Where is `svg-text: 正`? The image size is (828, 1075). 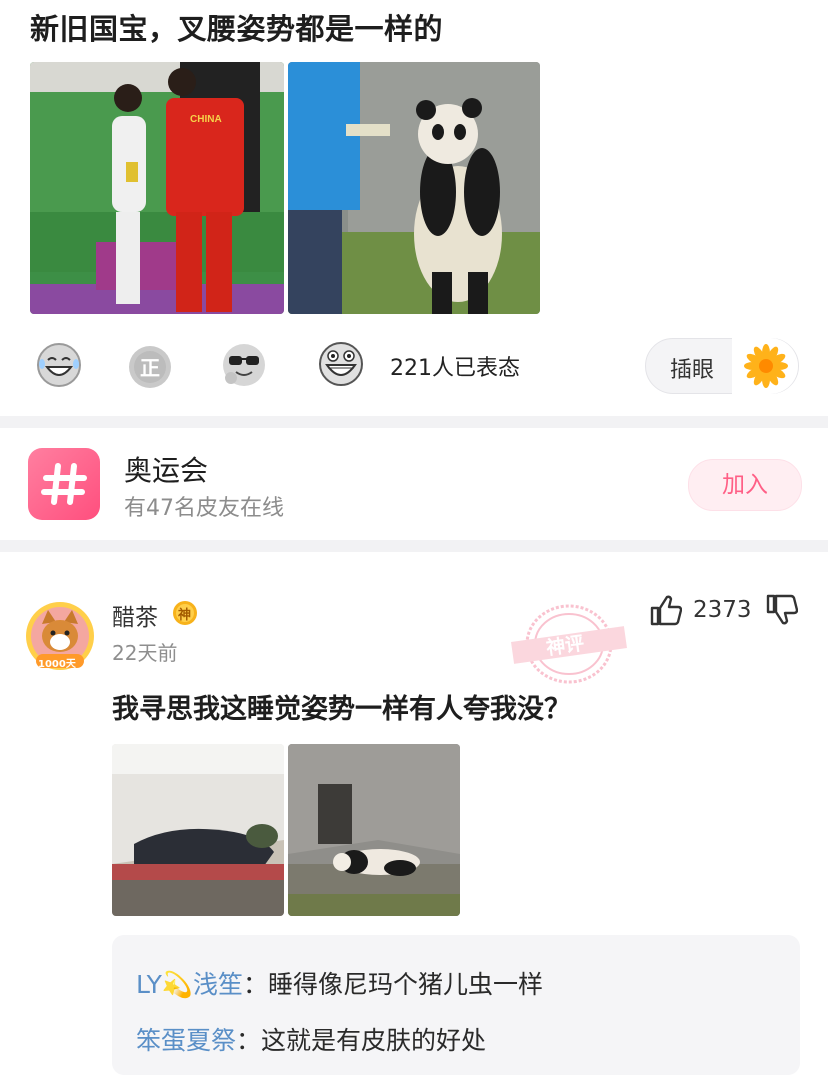
svg-text: 正 is located at coordinates (150, 368).